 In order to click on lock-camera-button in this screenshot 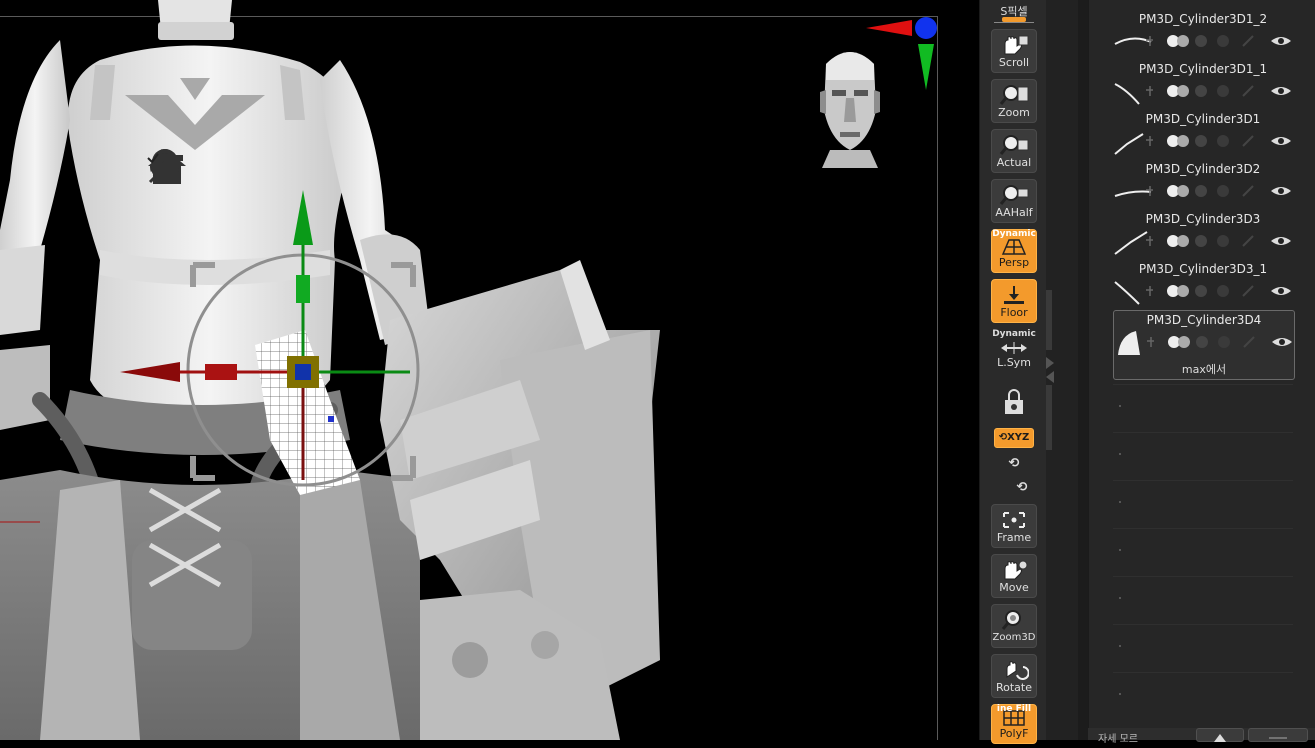, I will do `click(1014, 401)`.